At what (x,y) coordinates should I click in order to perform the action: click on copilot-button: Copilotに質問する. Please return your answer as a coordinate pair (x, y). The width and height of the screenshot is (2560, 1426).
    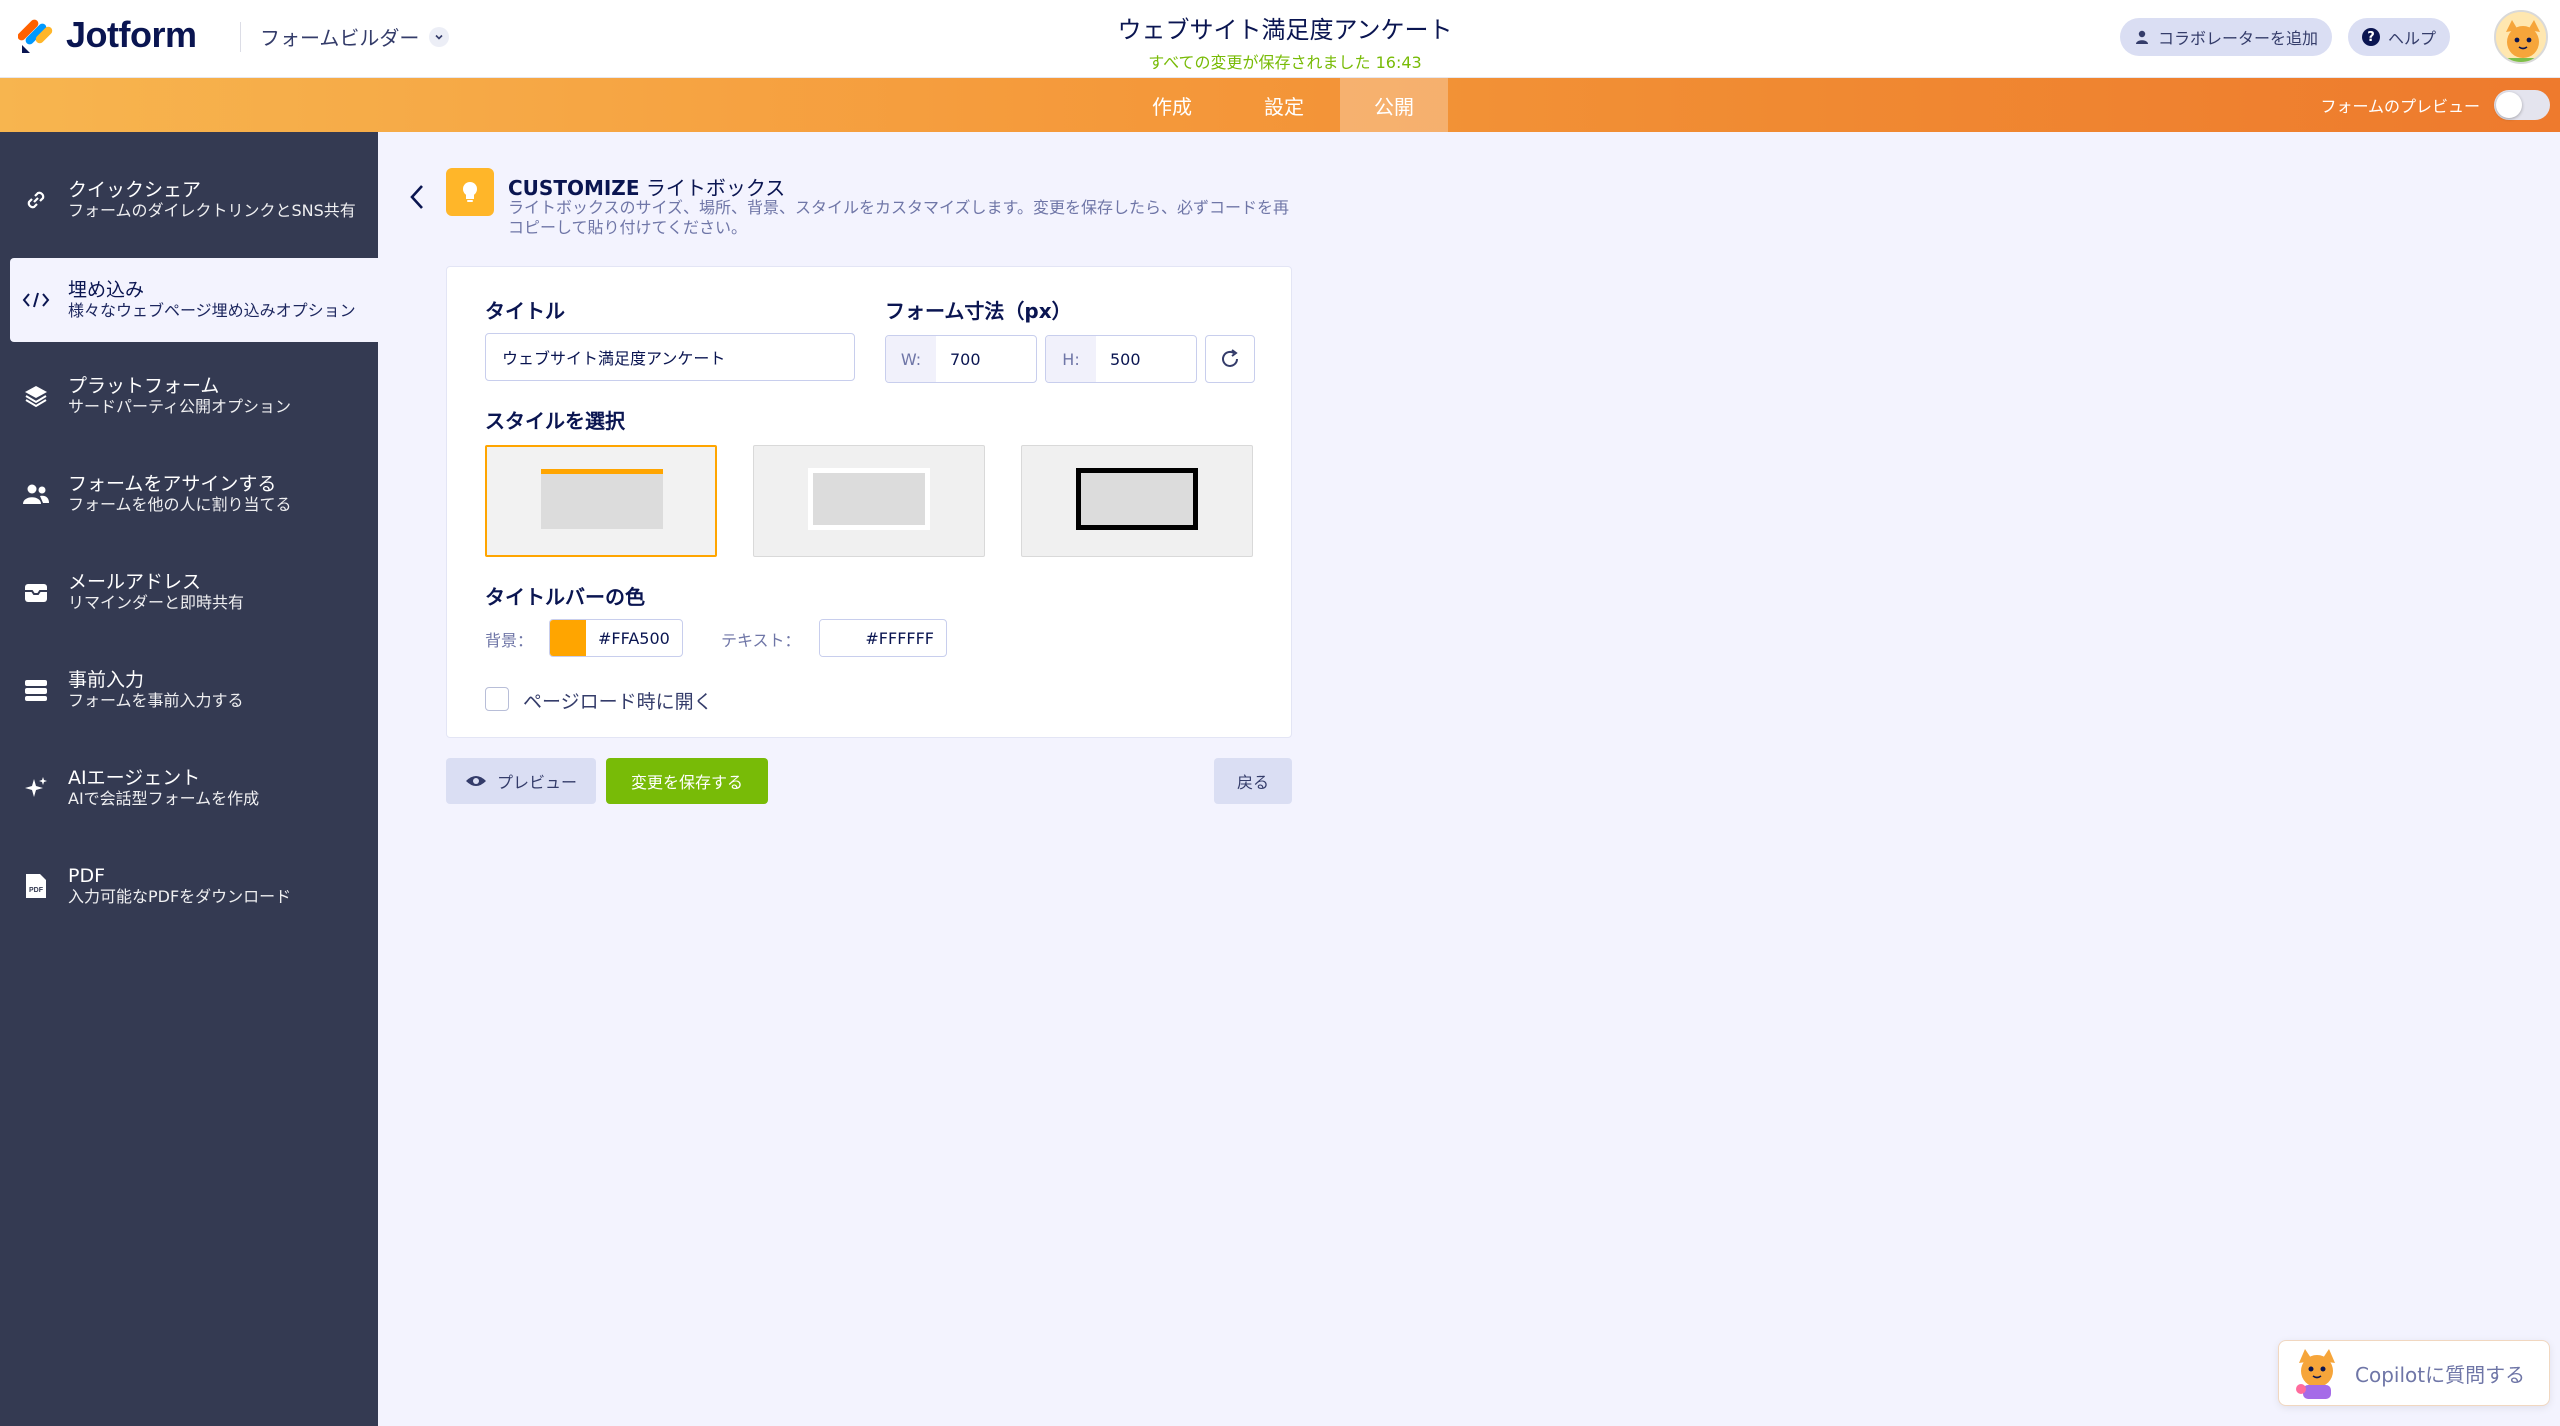
    Looking at the image, I should click on (2414, 1373).